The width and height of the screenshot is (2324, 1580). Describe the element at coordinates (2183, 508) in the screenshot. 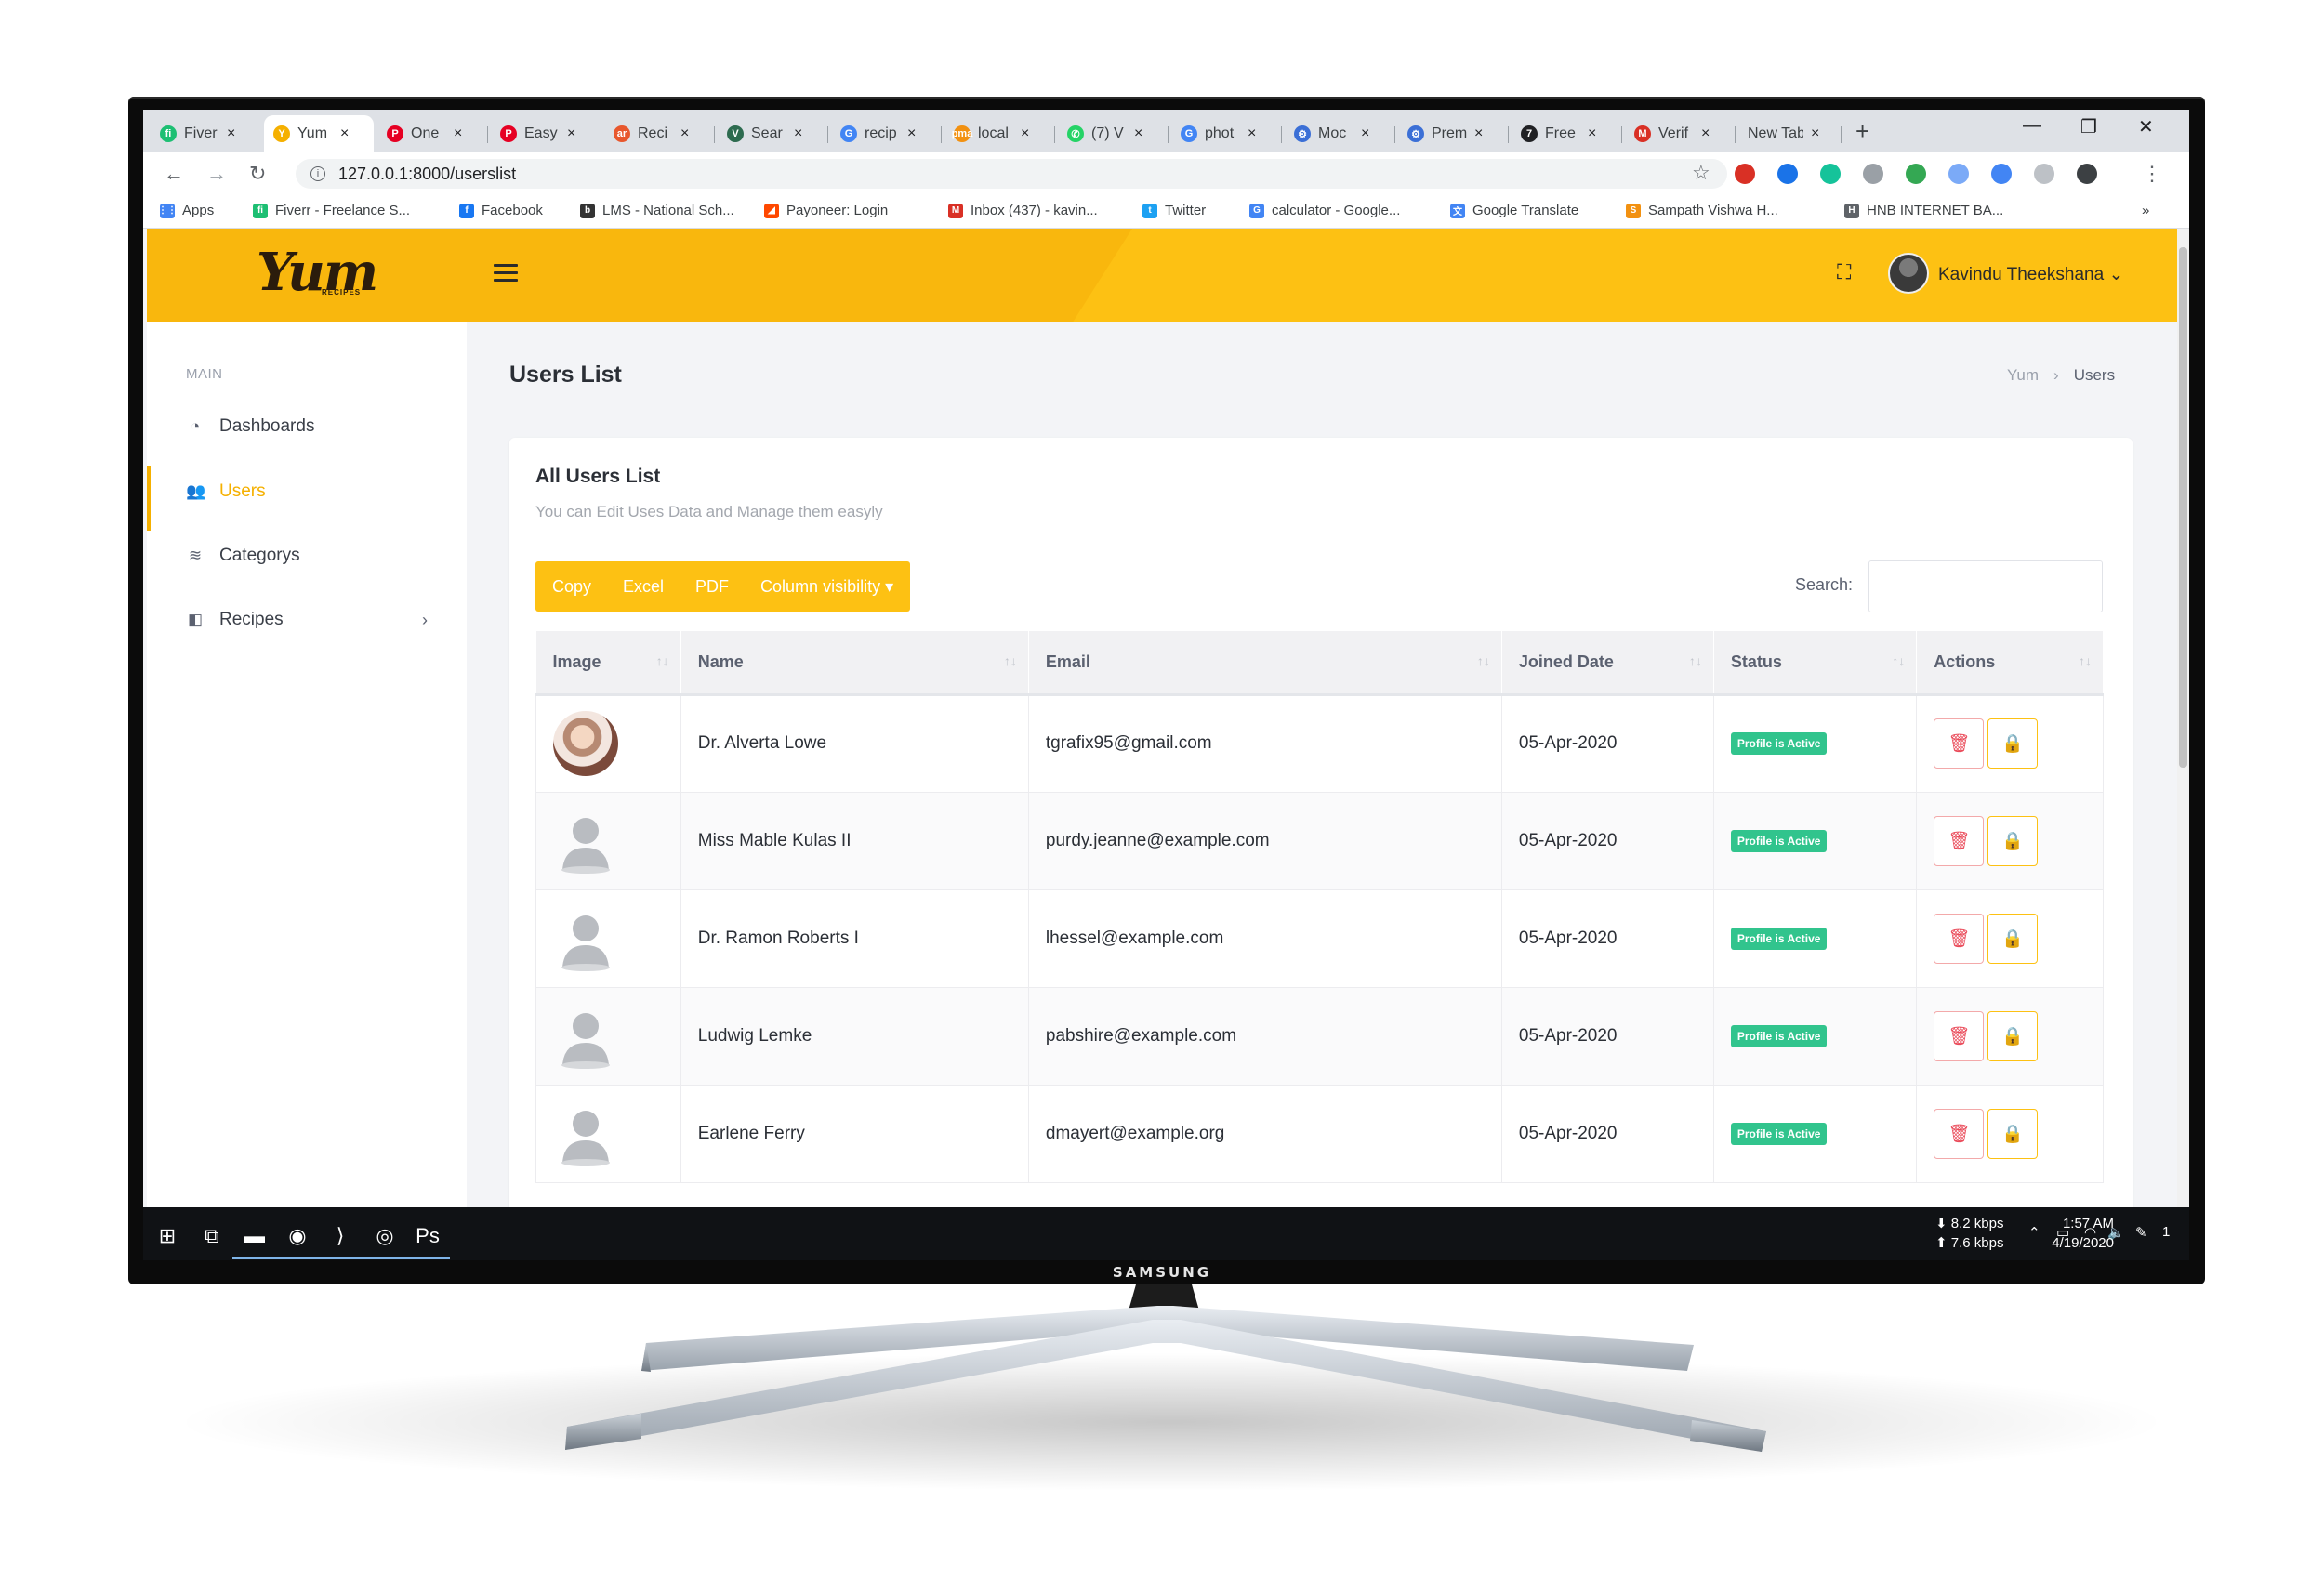

I see `scrollbar-thumb` at that location.